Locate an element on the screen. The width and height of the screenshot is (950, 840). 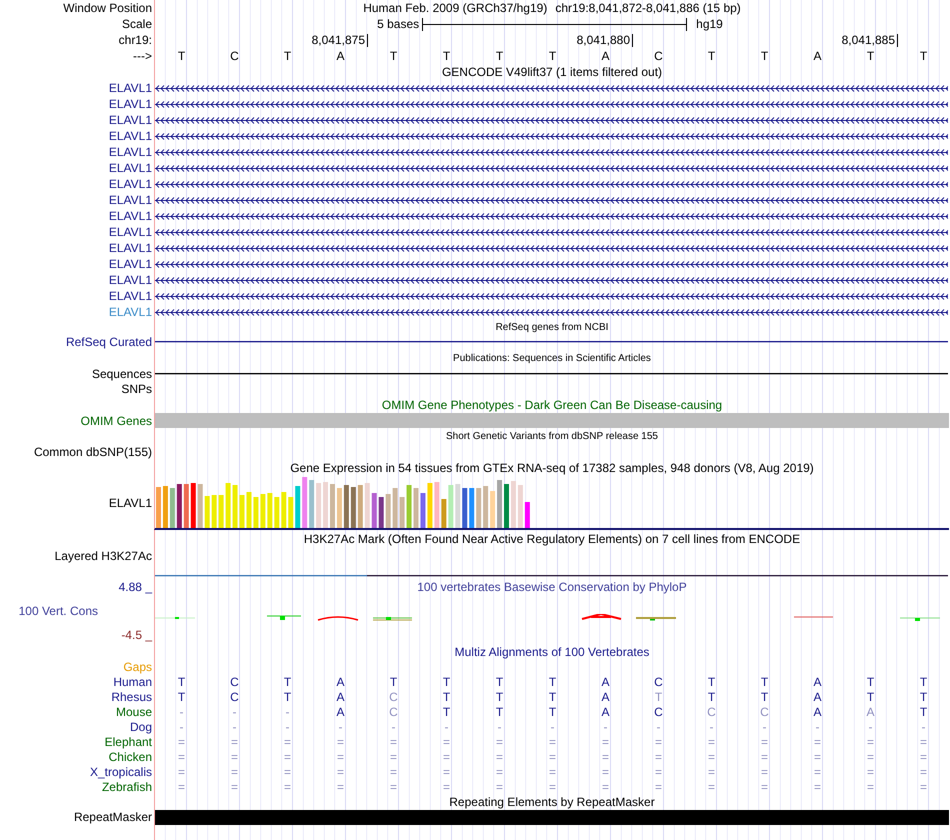
position-tick: 8,041,885 is located at coordinates (870, 40).